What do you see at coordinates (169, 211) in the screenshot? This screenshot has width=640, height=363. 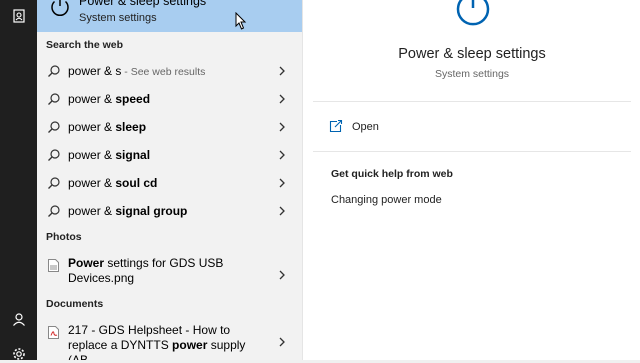 I see `web-result-row: power & signal group` at bounding box center [169, 211].